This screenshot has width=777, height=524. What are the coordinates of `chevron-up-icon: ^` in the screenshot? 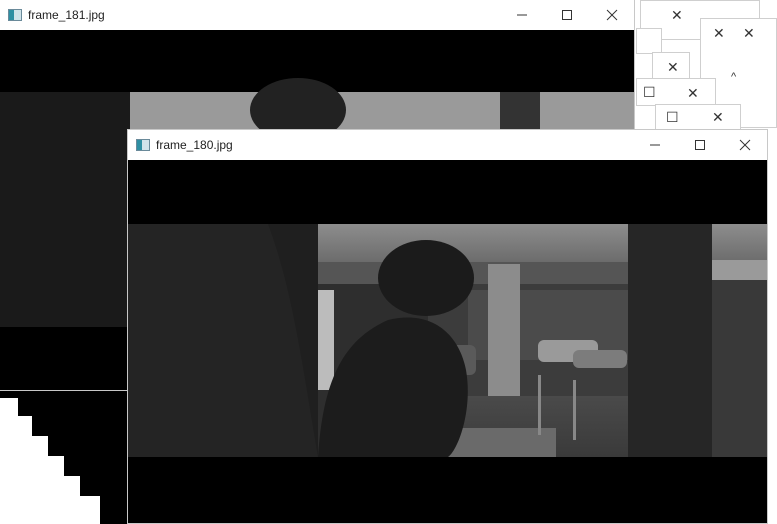 It's located at (733, 77).